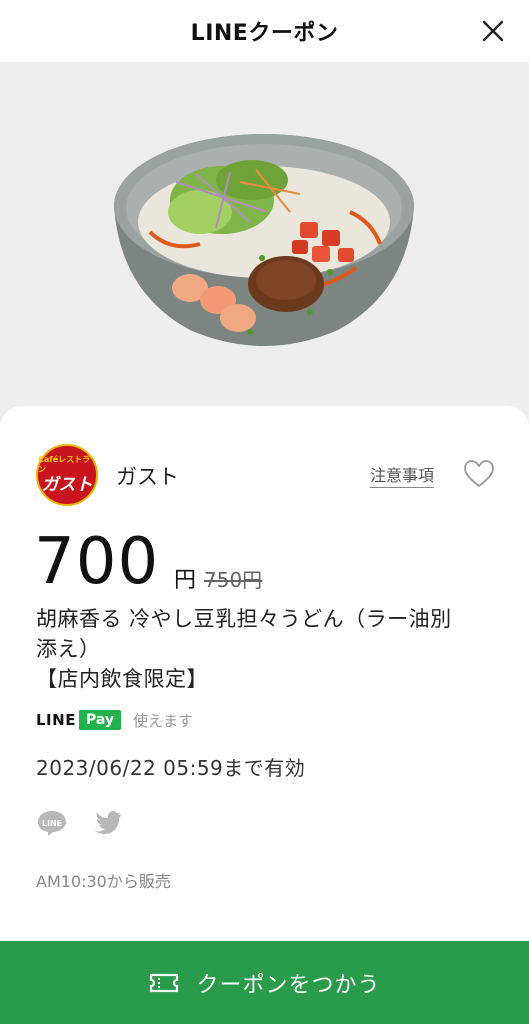 This screenshot has width=529, height=1024. What do you see at coordinates (185, 580) in the screenshot?
I see `price-unit: 円` at bounding box center [185, 580].